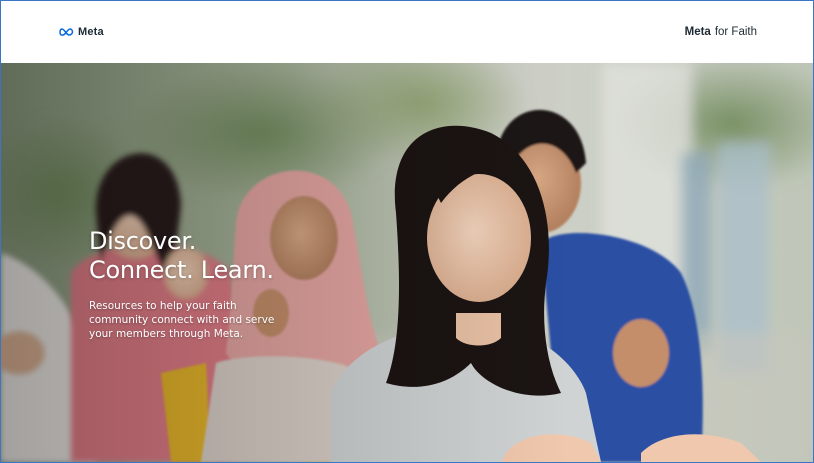 This screenshot has width=814, height=463. Describe the element at coordinates (66, 32) in the screenshot. I see `meta-infinity-icon` at that location.